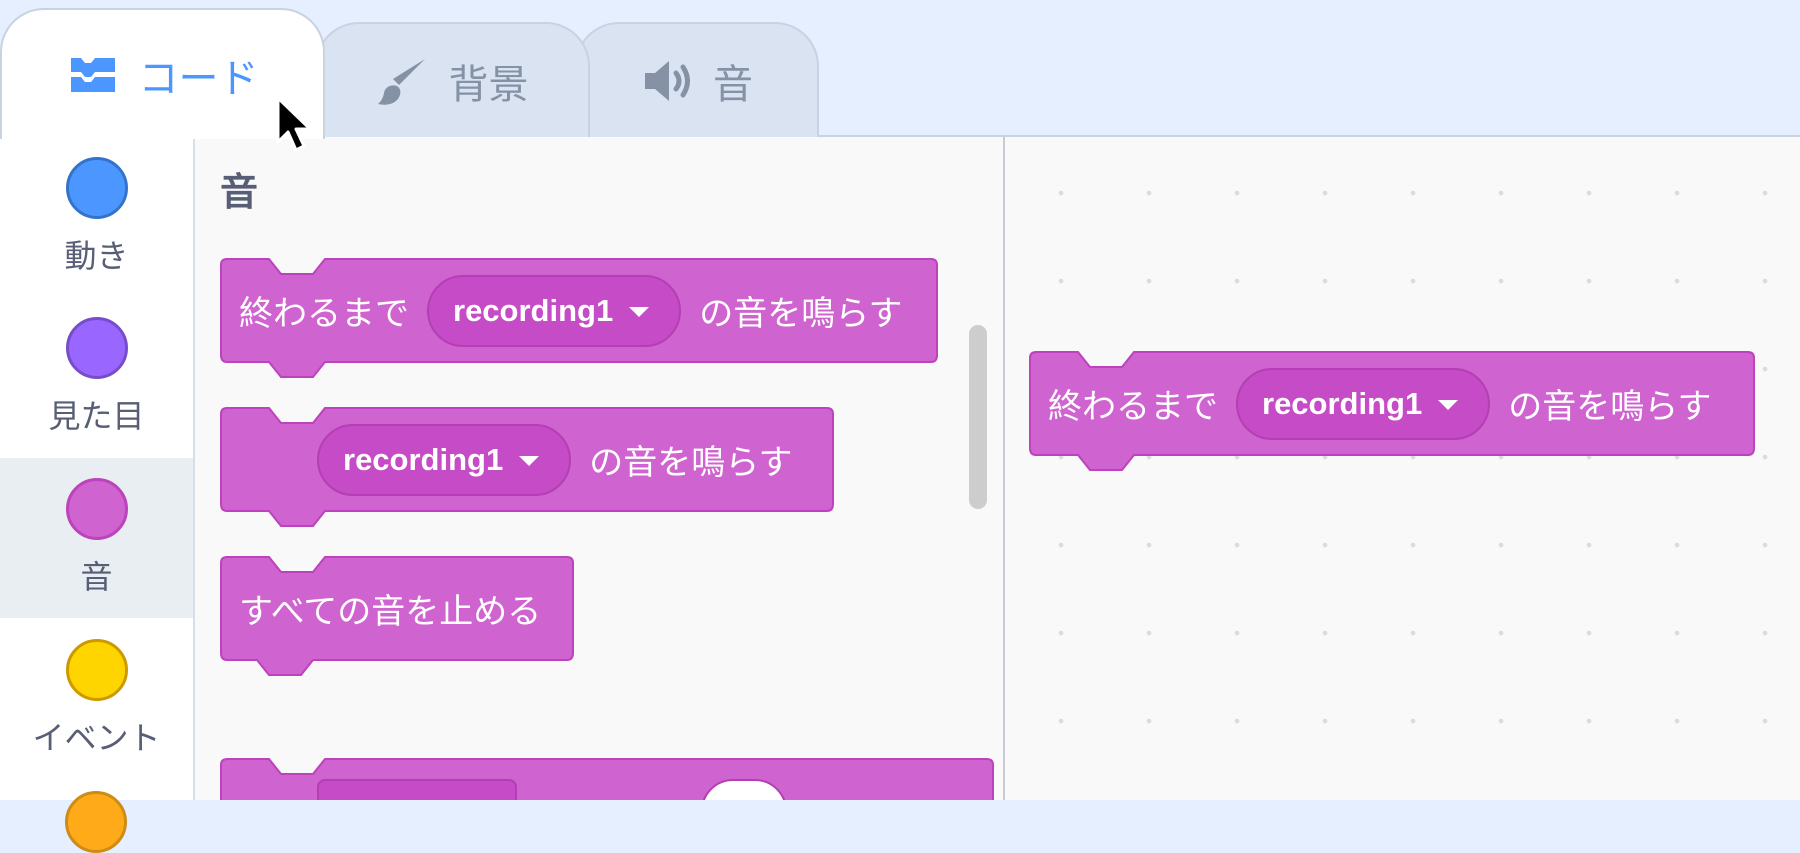 The height and width of the screenshot is (853, 1800). I want to click on tab-code: コード, so click(162, 73).